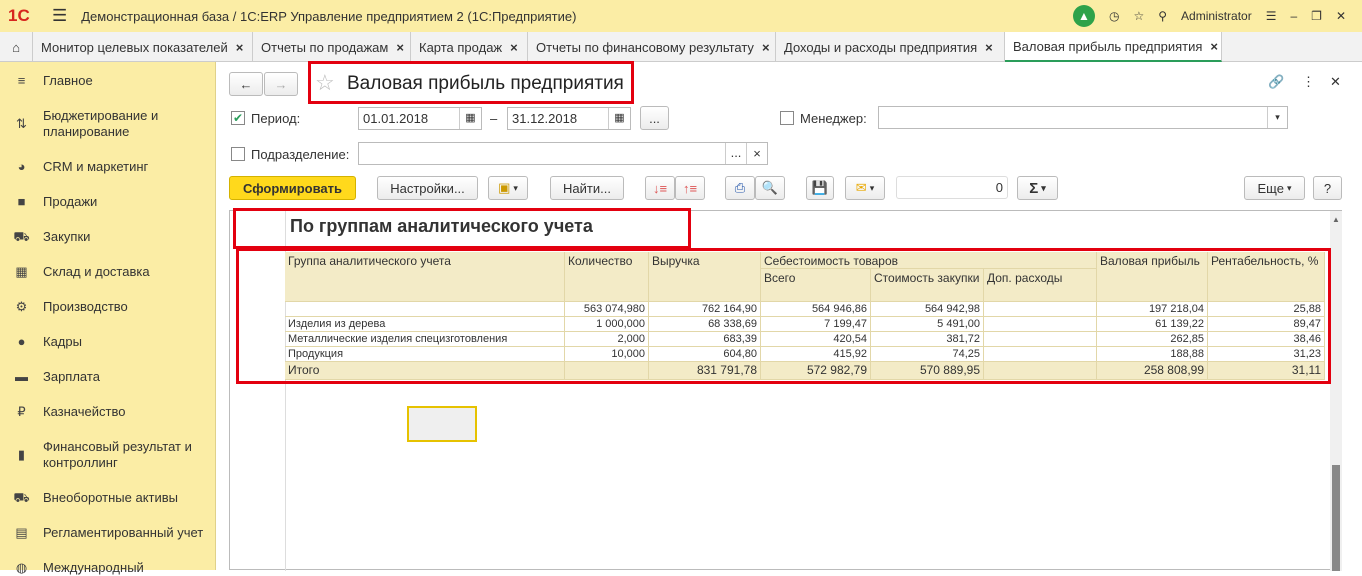  What do you see at coordinates (1271, 16) in the screenshot?
I see `settings-menu-icon: ☰` at bounding box center [1271, 16].